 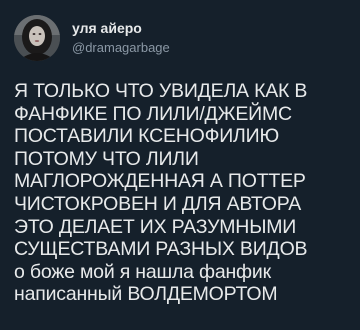 I want to click on profile-photo-icon, so click(x=37, y=38).